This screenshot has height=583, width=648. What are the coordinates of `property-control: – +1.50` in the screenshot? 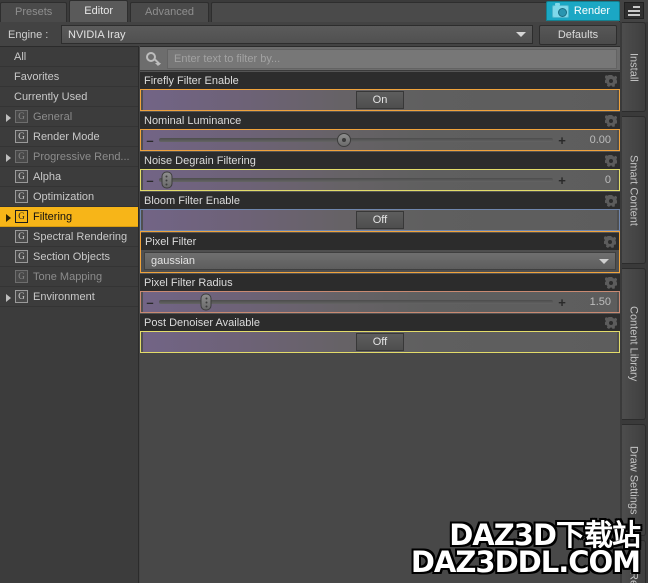 It's located at (380, 302).